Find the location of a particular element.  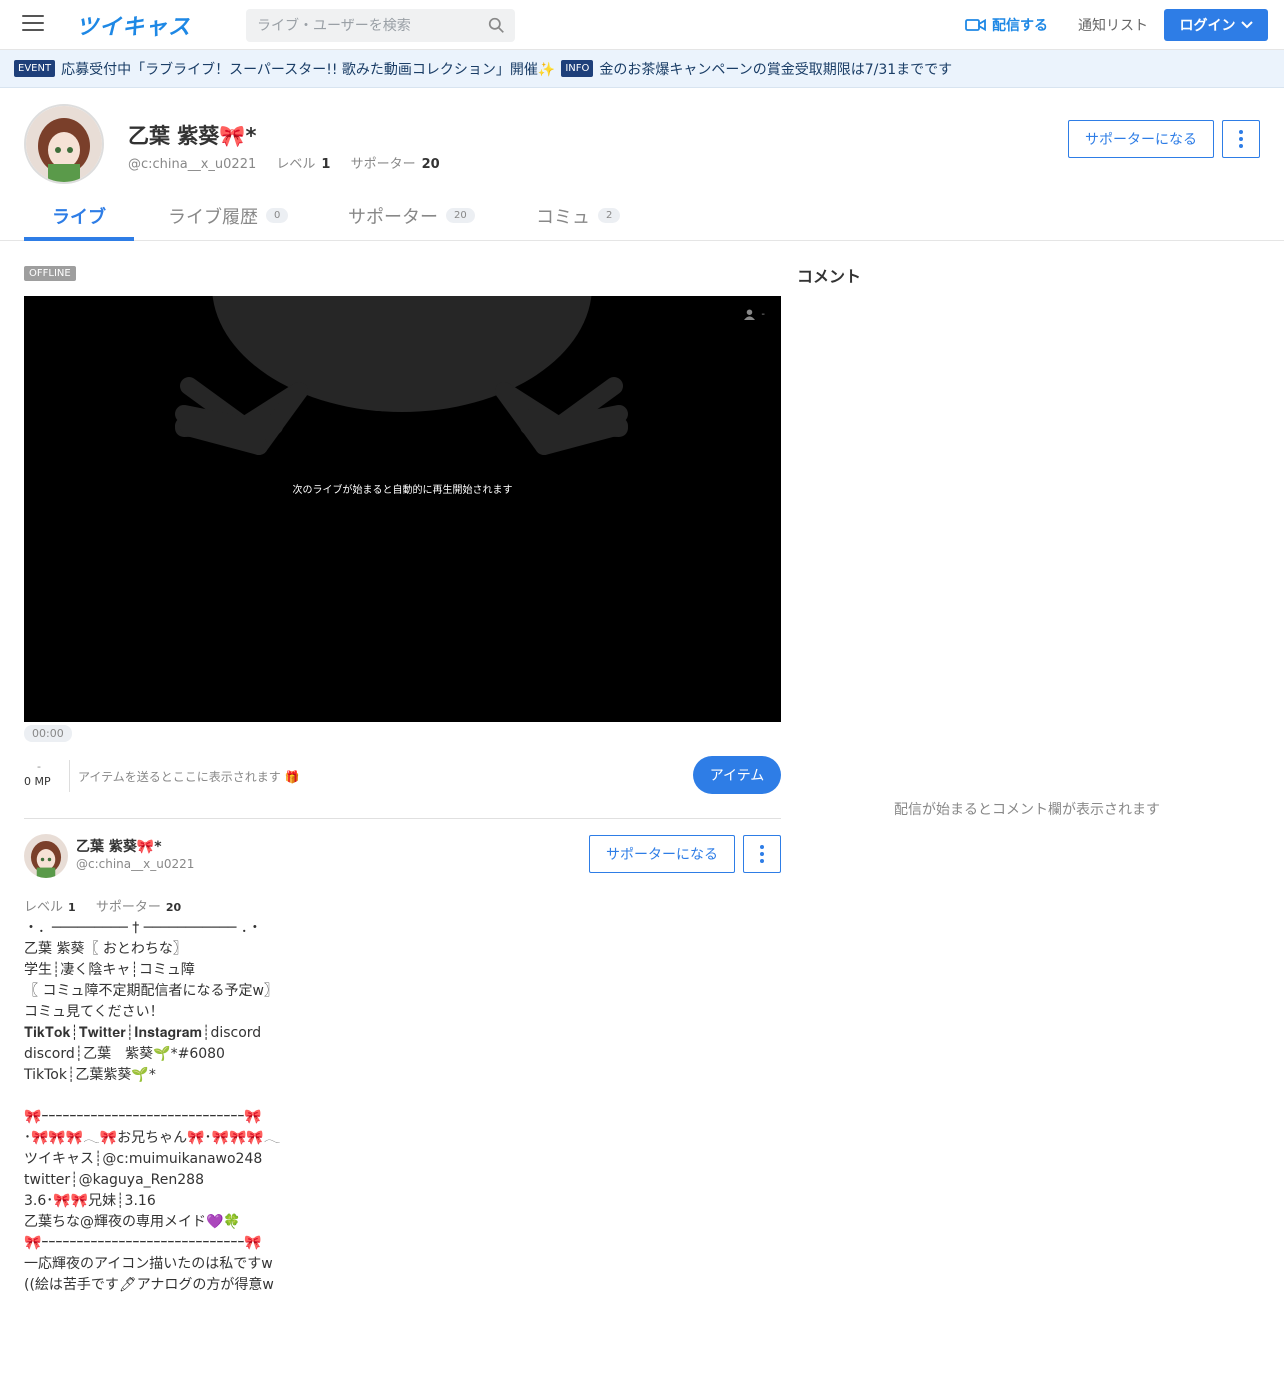

card-name: 乙葉 紫葵🎀* is located at coordinates (119, 847).